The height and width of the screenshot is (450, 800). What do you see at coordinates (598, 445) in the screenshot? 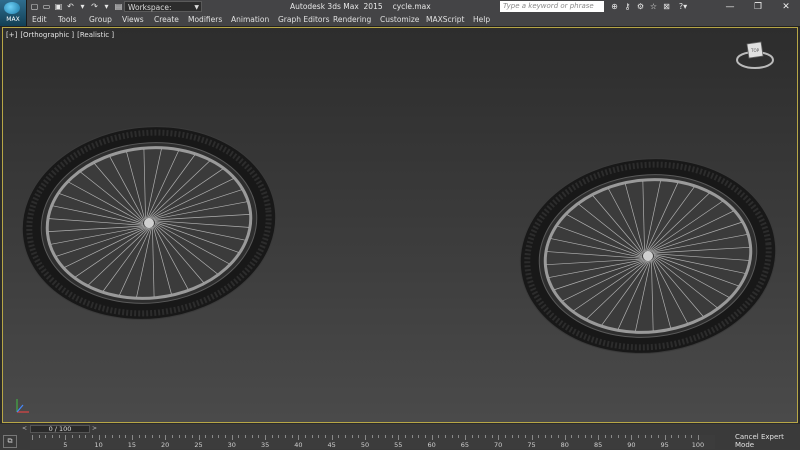
I see `timeline-tick-label: 85` at bounding box center [598, 445].